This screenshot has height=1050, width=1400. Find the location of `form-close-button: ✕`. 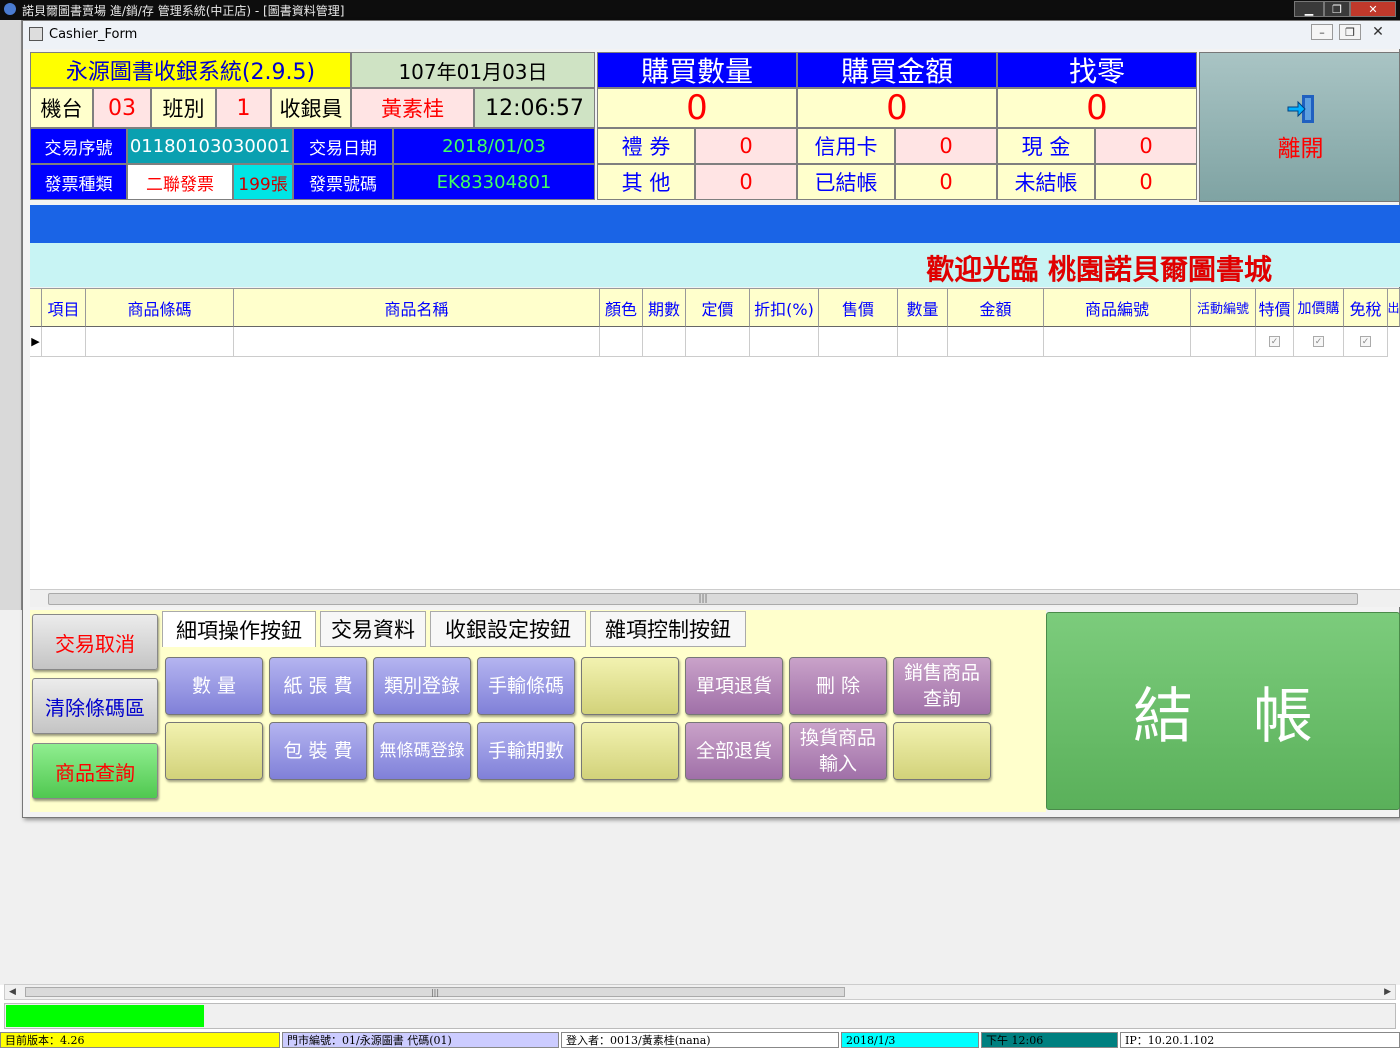

form-close-button: ✕ is located at coordinates (1378, 32).